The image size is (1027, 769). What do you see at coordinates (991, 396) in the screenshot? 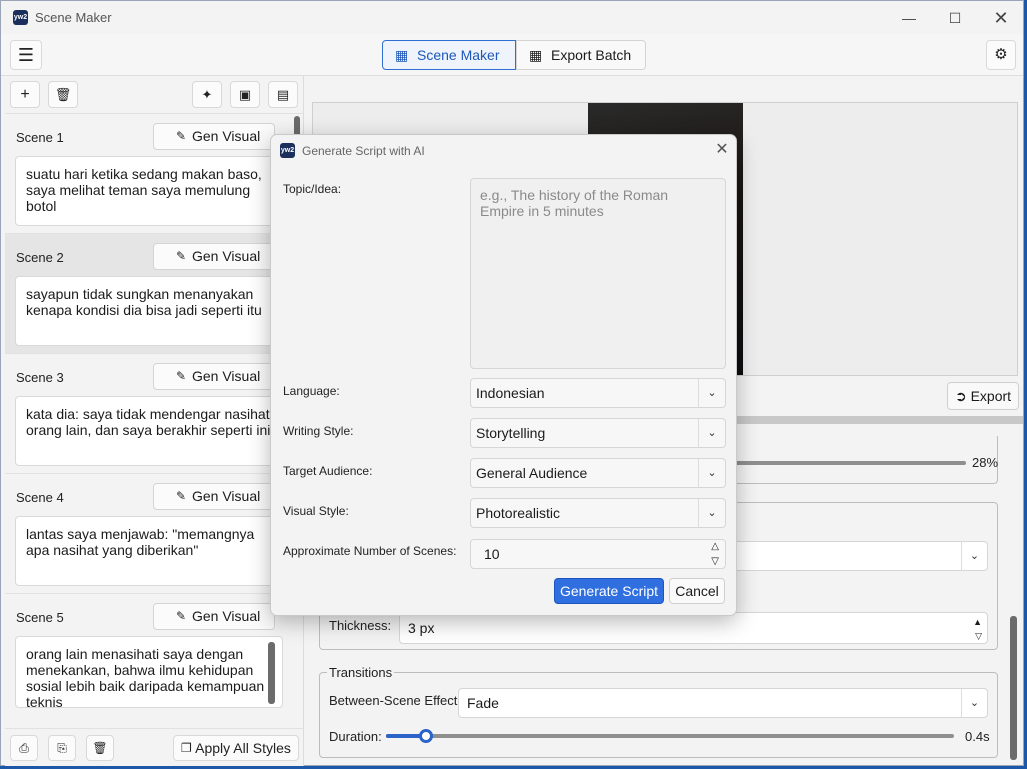
I see `export-label: Export` at bounding box center [991, 396].